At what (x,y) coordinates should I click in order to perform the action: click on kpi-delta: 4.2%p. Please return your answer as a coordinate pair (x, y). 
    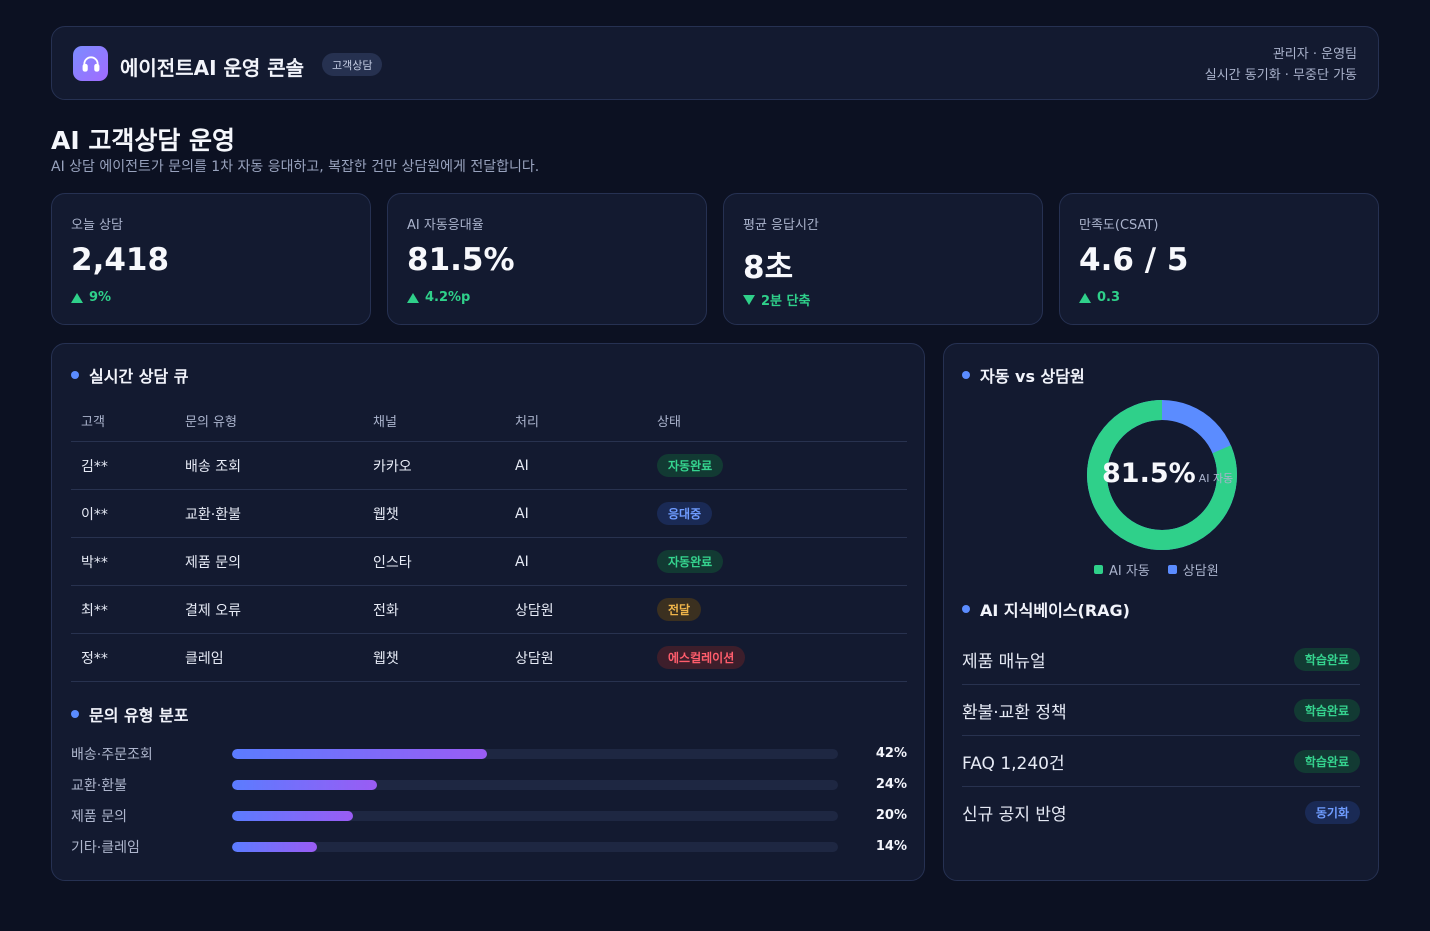
    Looking at the image, I should click on (438, 297).